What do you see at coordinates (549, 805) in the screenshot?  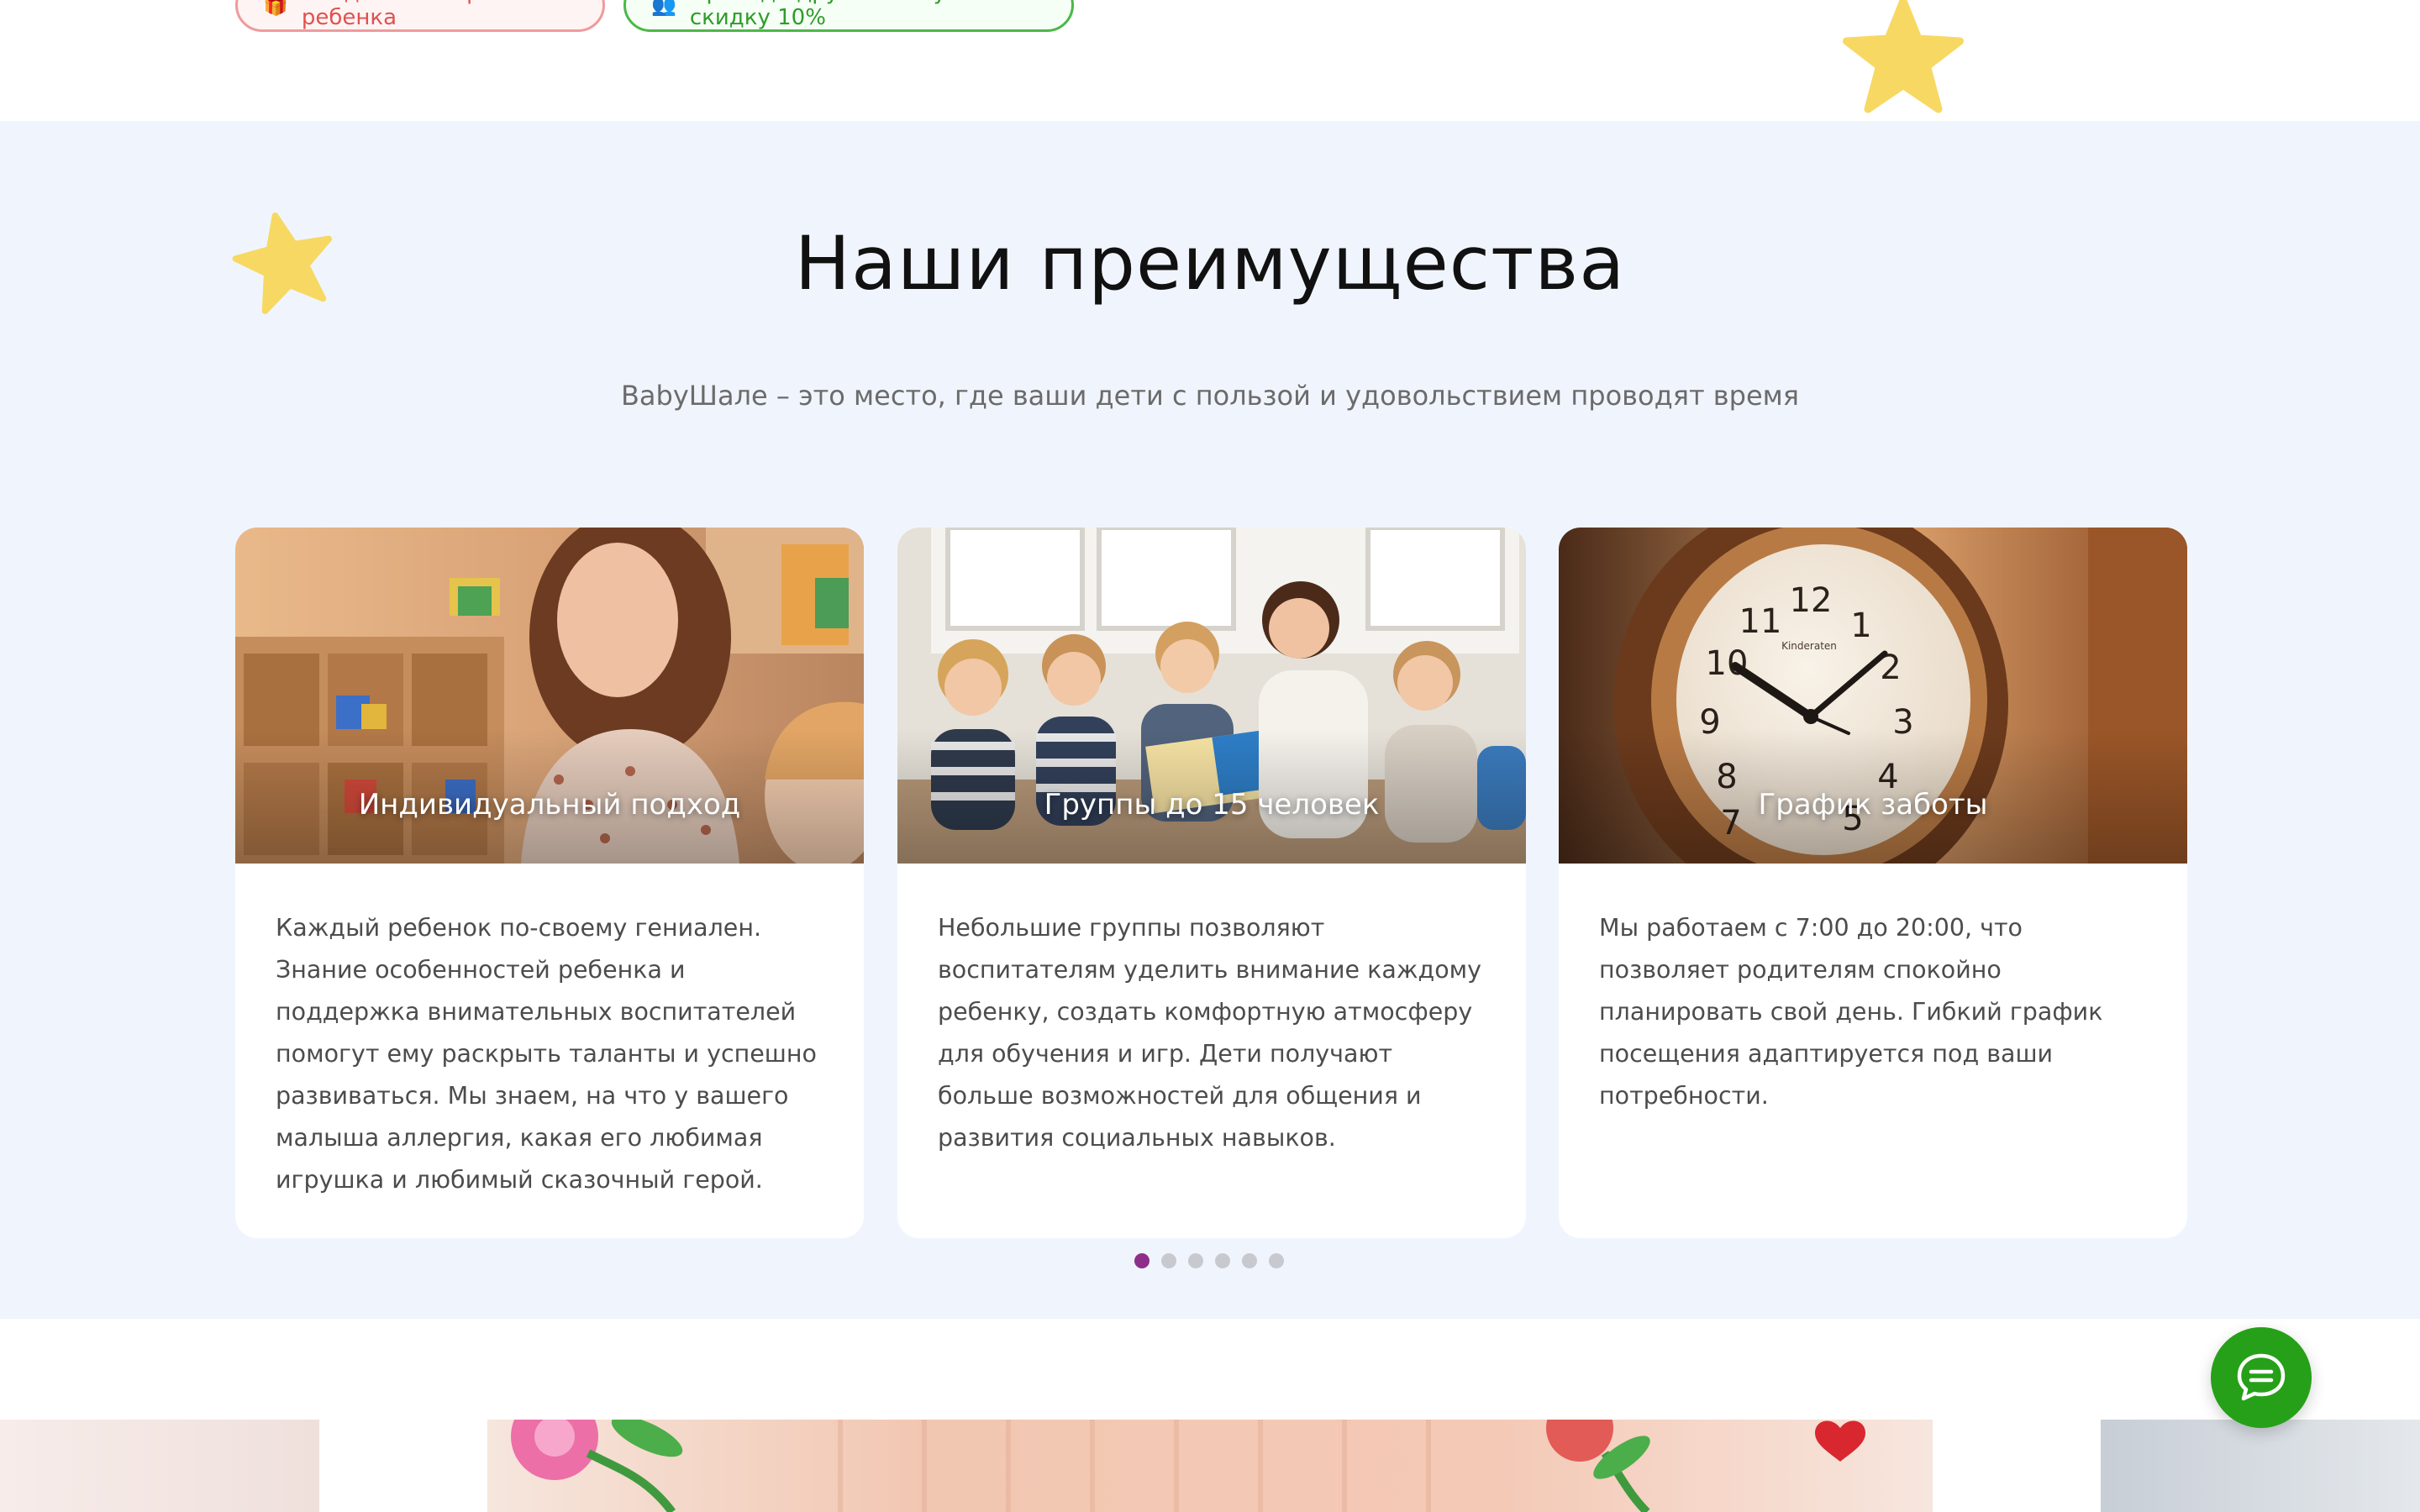 I see `card-caption: Индивидуальный подход` at bounding box center [549, 805].